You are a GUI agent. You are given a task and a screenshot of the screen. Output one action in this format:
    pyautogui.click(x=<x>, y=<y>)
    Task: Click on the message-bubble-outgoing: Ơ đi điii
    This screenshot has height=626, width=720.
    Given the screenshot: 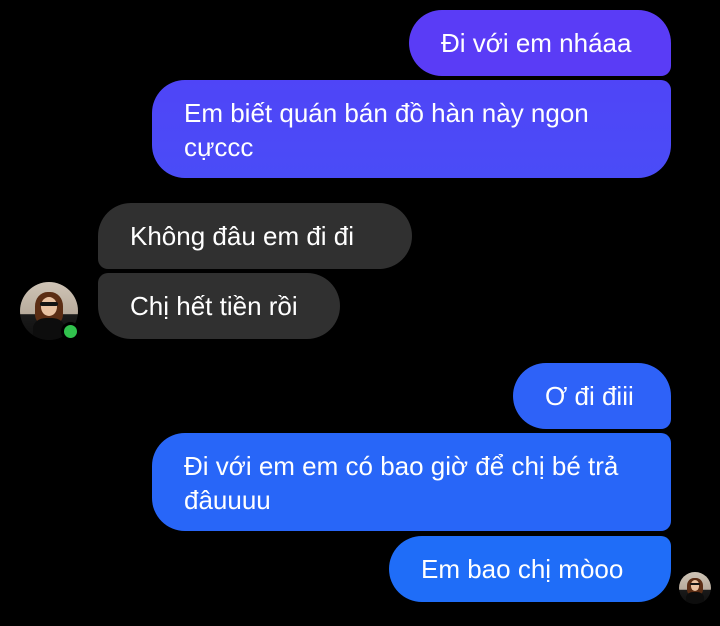 What is the action you would take?
    pyautogui.click(x=592, y=396)
    